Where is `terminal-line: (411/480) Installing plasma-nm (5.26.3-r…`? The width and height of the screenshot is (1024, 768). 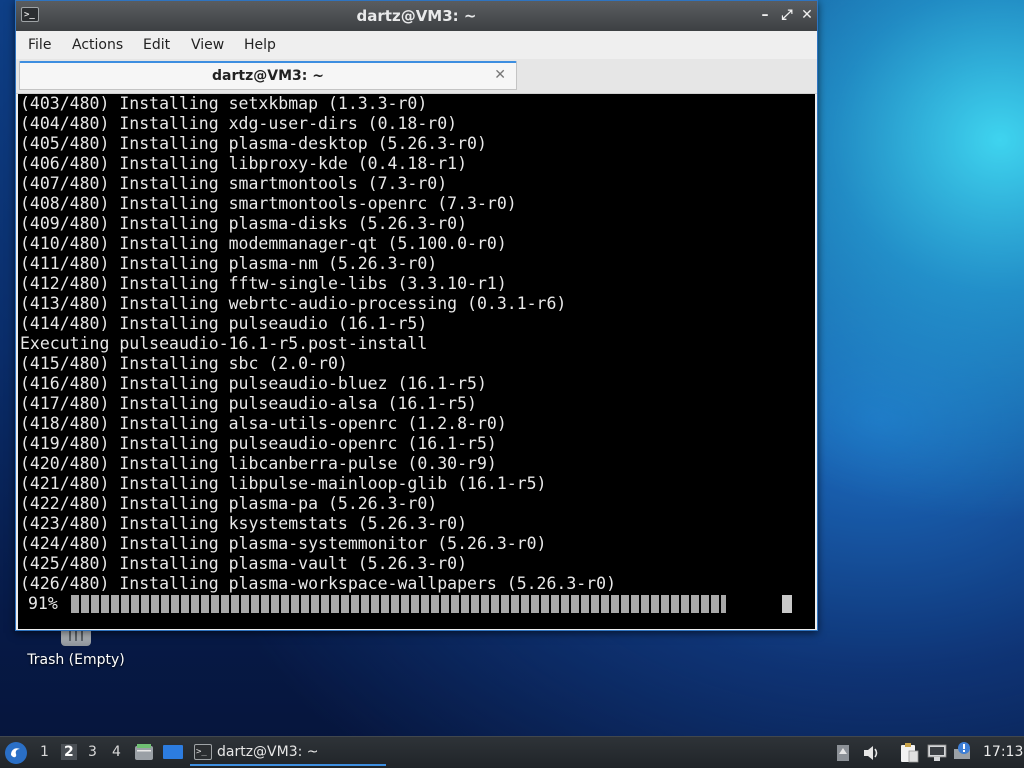
terminal-line: (411/480) Installing plasma-nm (5.26.3-r… is located at coordinates (229, 263).